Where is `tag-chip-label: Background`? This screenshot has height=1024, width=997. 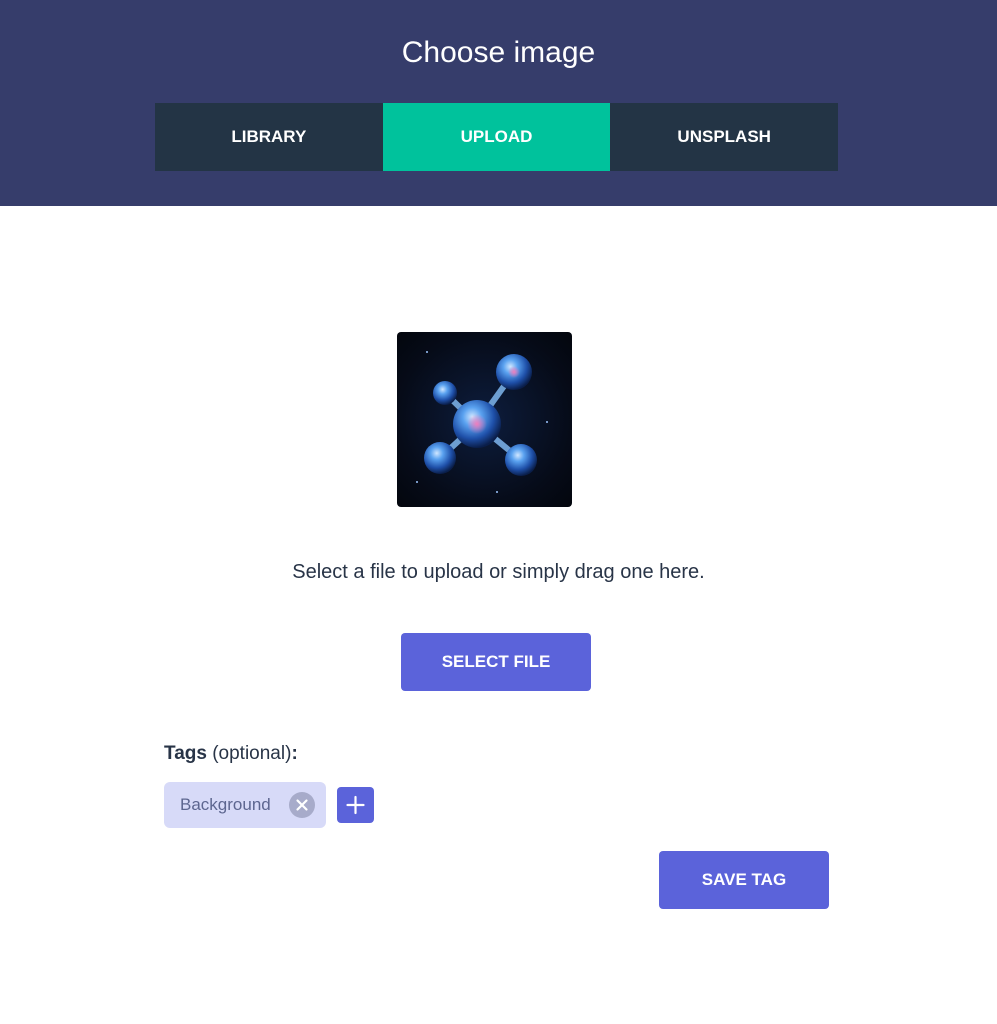
tag-chip-label: Background is located at coordinates (225, 804).